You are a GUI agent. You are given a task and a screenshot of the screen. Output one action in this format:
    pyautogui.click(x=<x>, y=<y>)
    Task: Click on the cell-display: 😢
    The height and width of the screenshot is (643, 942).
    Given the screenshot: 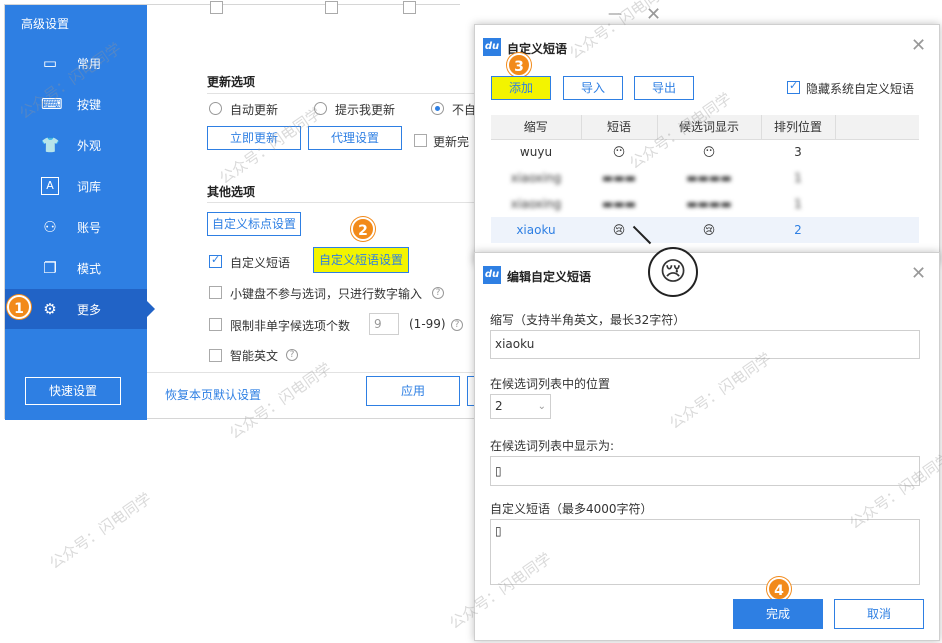 What is the action you would take?
    pyautogui.click(x=709, y=230)
    